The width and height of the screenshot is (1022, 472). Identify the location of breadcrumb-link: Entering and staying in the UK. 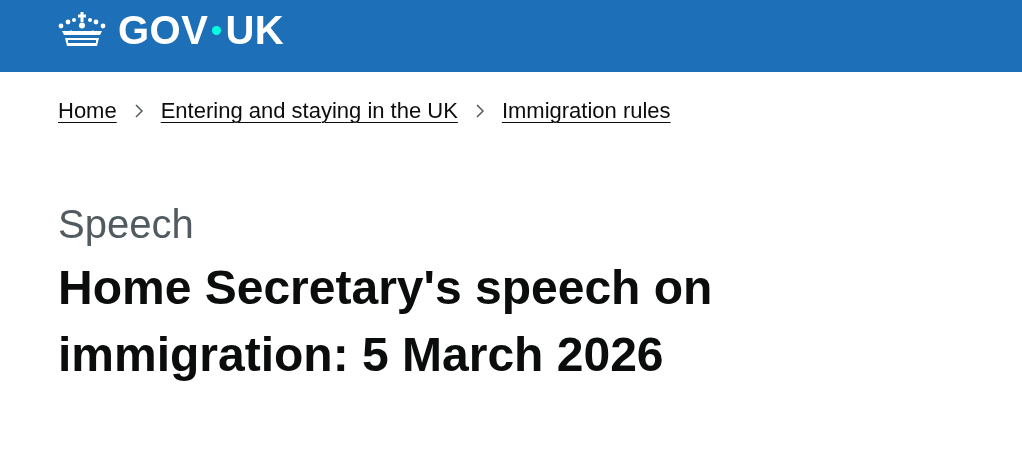
(309, 111).